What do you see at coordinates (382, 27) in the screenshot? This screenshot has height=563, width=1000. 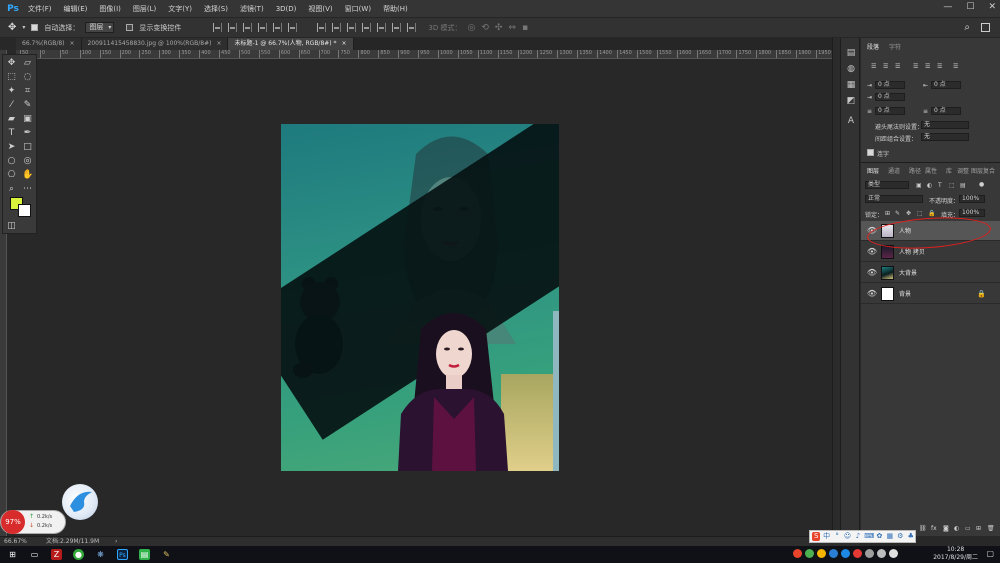 I see `distribute-hcenter-icon` at bounding box center [382, 27].